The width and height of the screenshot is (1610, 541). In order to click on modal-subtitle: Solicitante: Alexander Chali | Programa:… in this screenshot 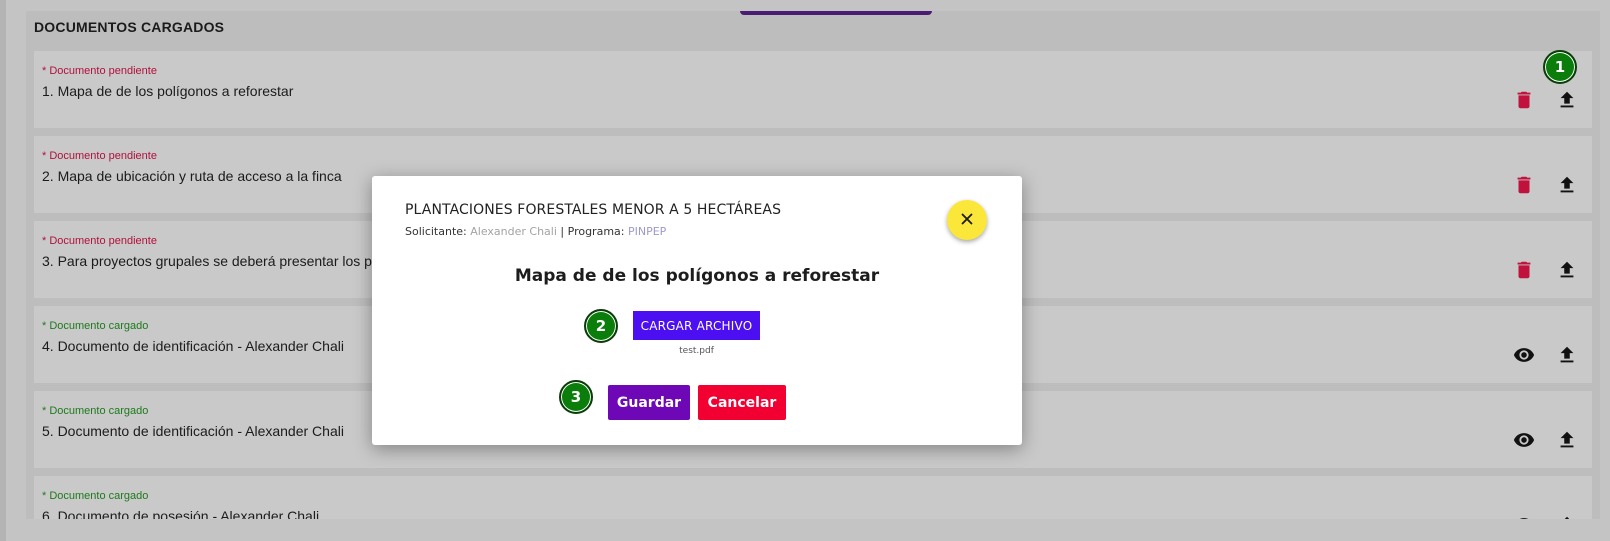, I will do `click(535, 231)`.